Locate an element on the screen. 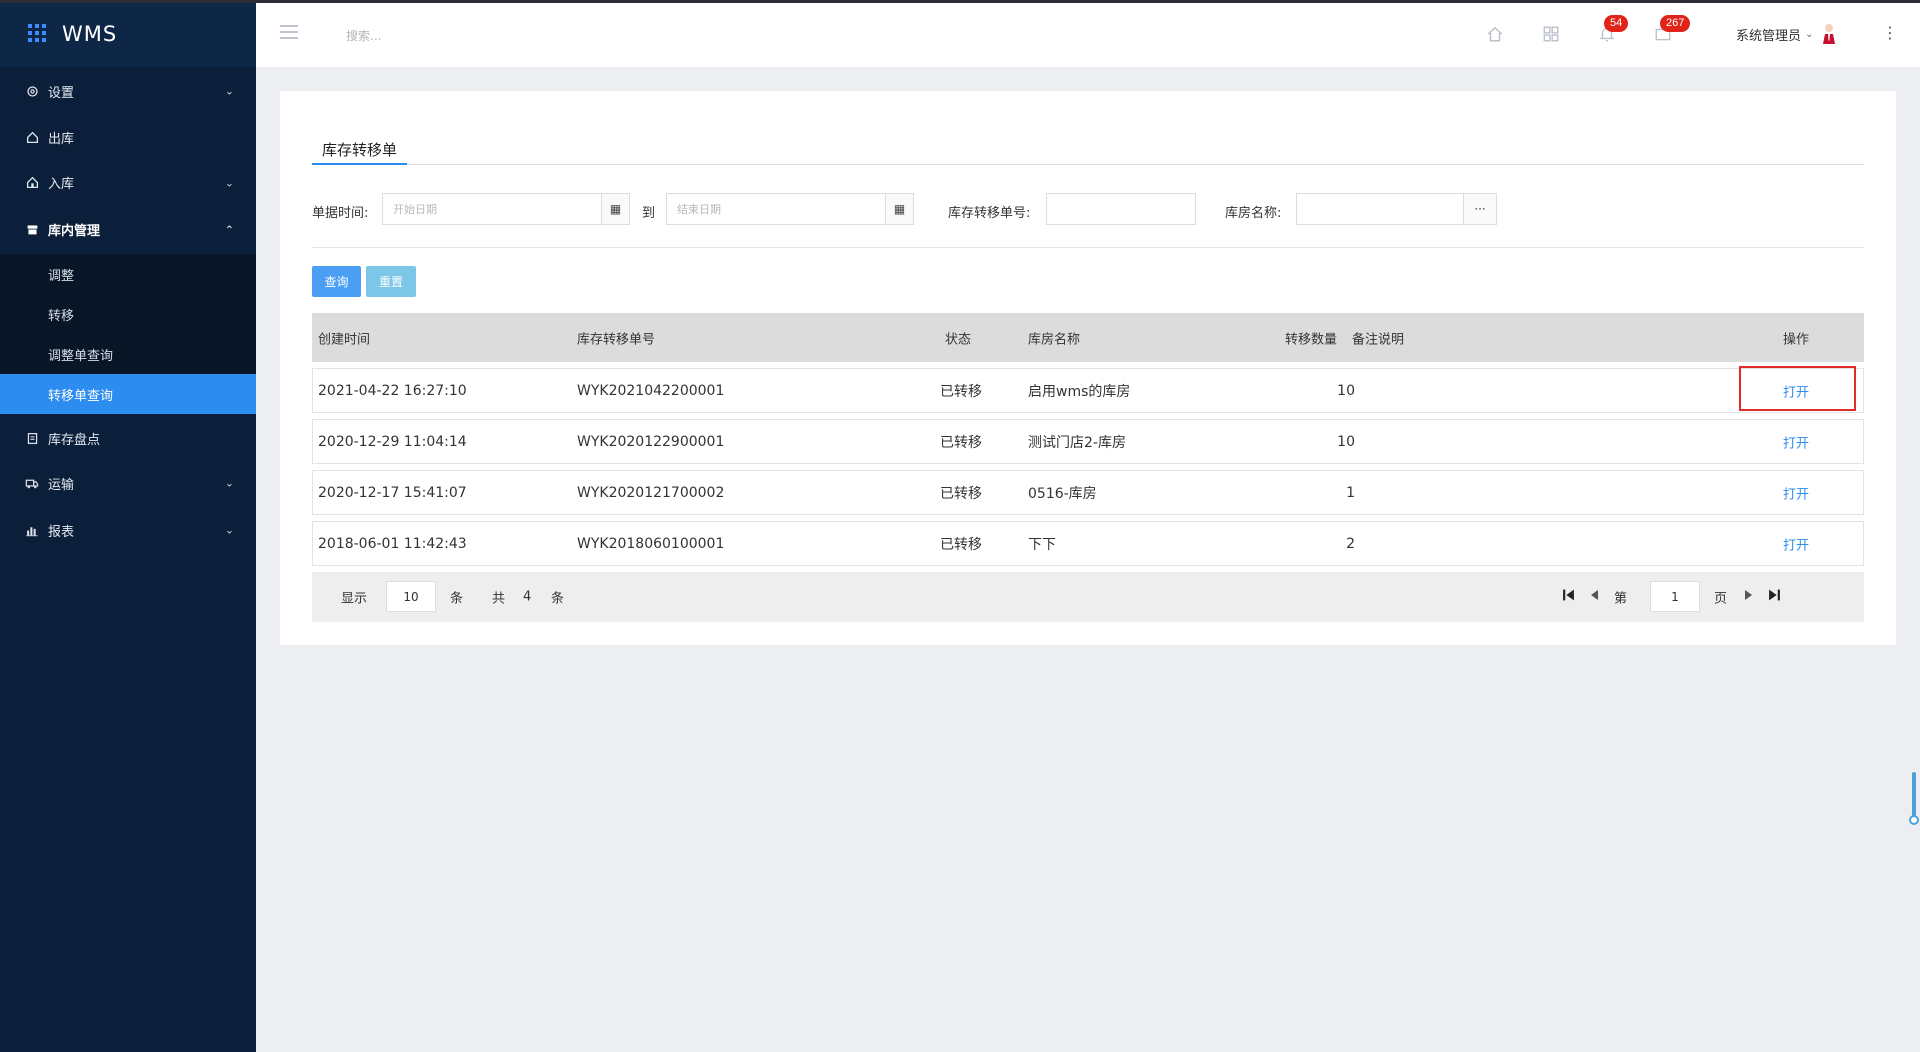  next-page-icon is located at coordinates (1749, 597).